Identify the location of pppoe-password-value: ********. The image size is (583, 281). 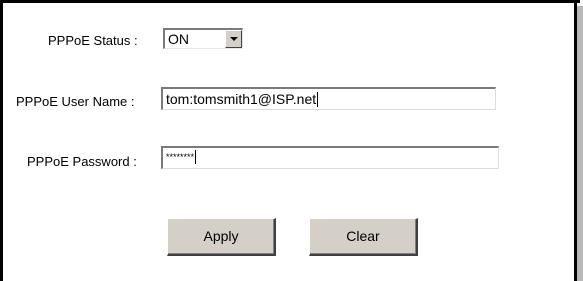
(181, 157).